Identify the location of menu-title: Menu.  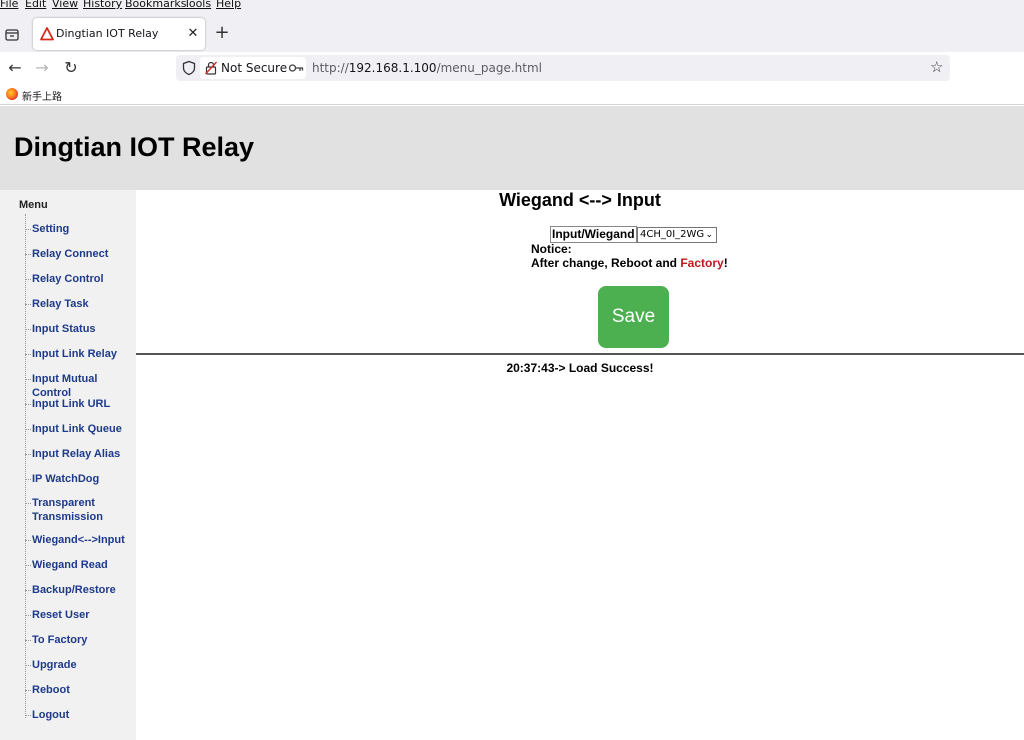
(33, 205).